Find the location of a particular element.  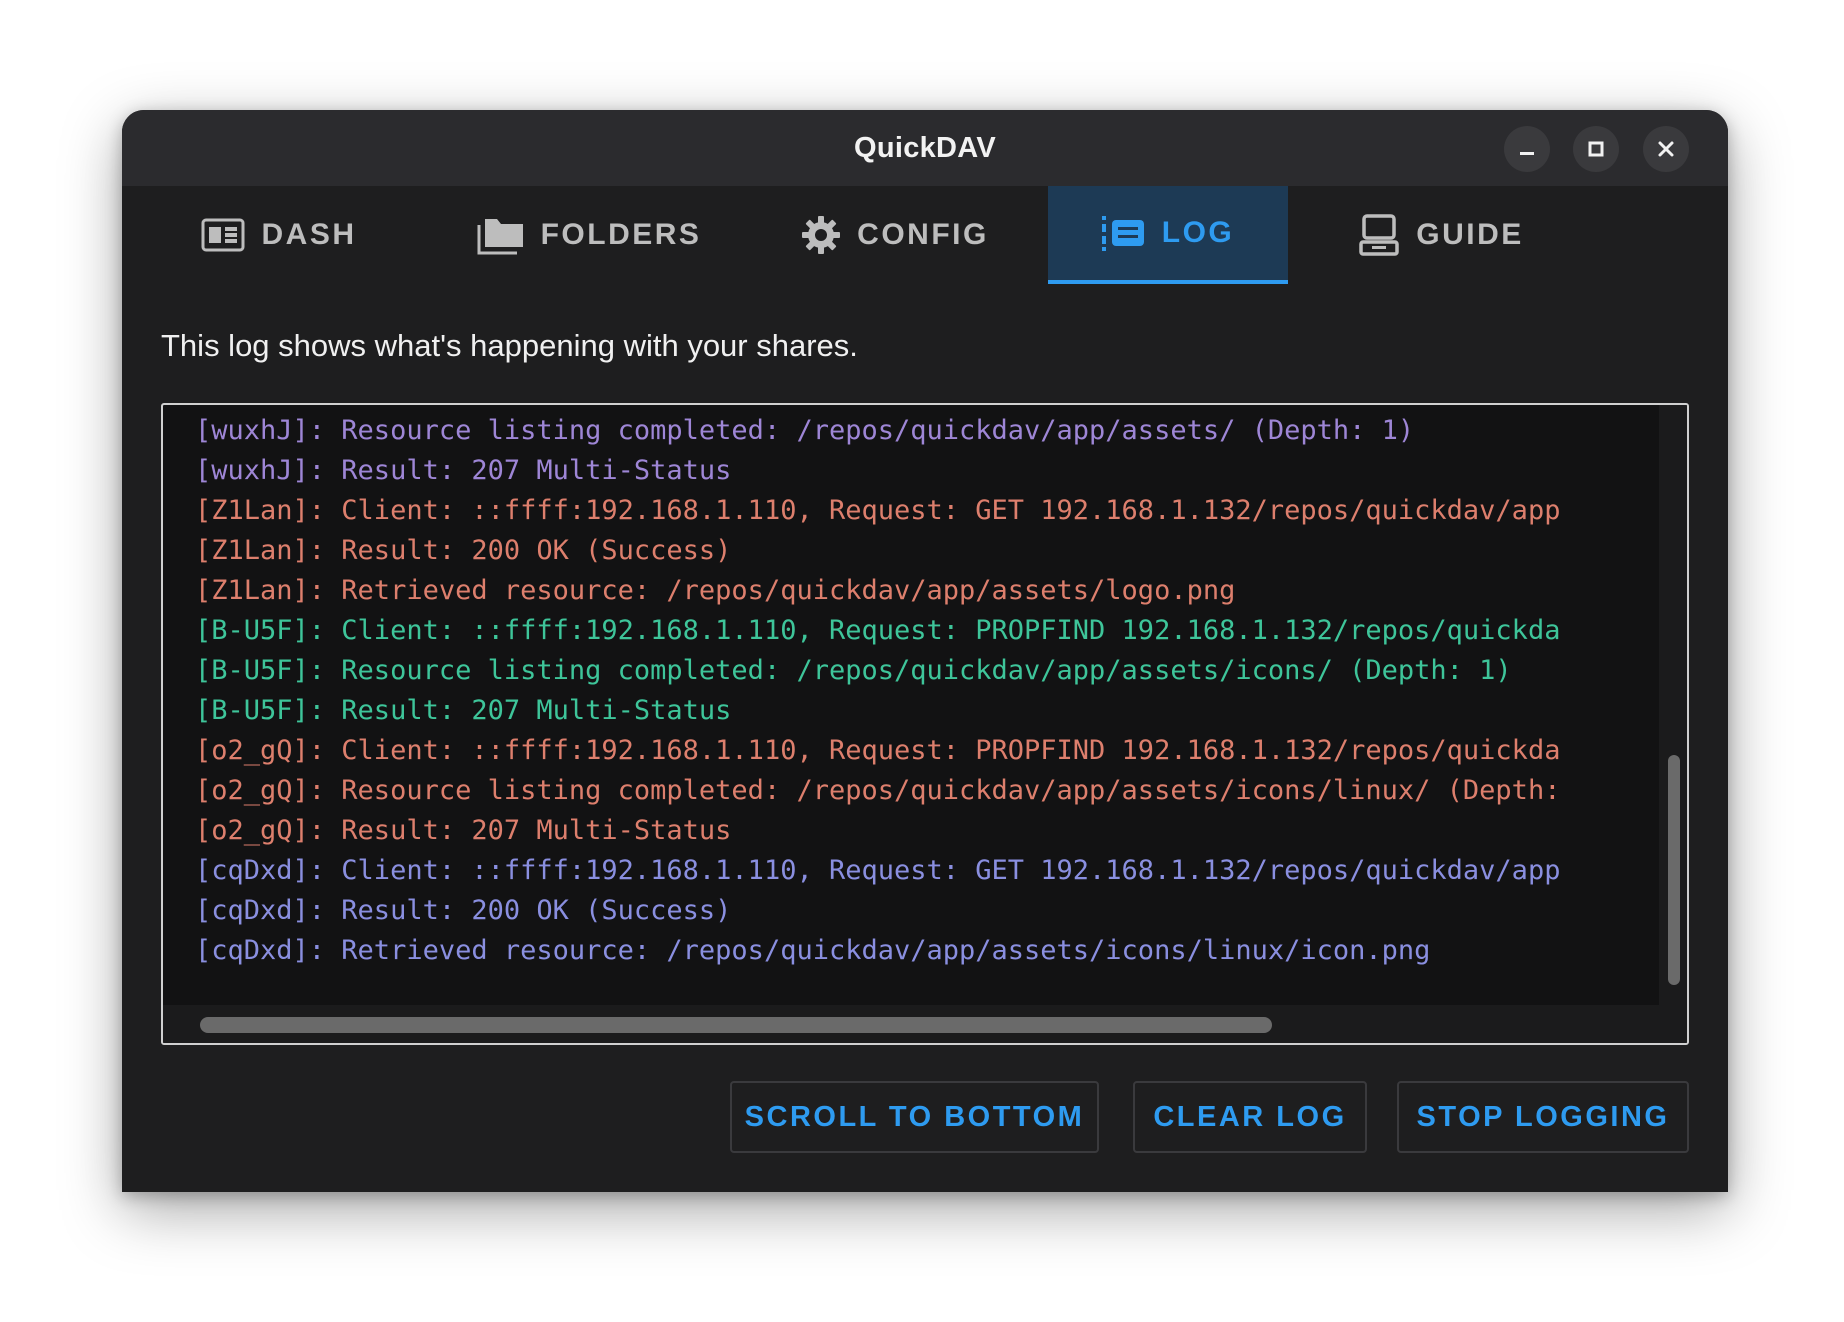

close-icon is located at coordinates (1666, 149).